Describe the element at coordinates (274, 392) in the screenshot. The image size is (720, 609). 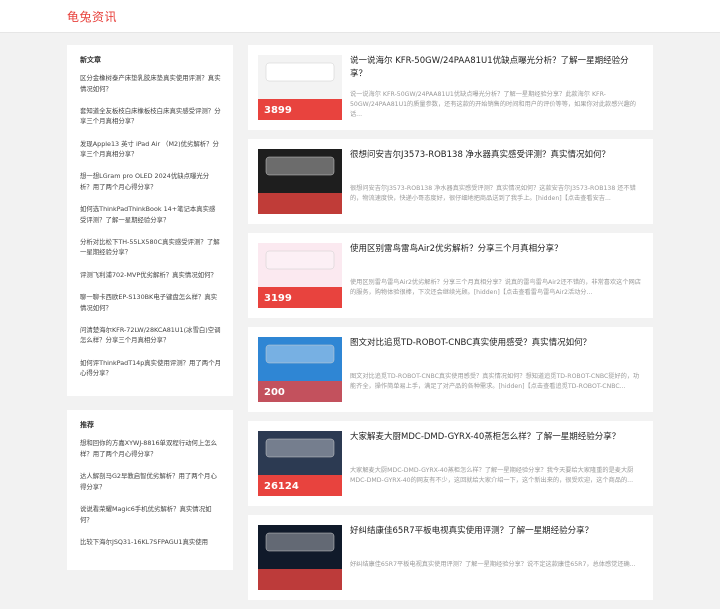
I see `thumbnail-price: 200` at that location.